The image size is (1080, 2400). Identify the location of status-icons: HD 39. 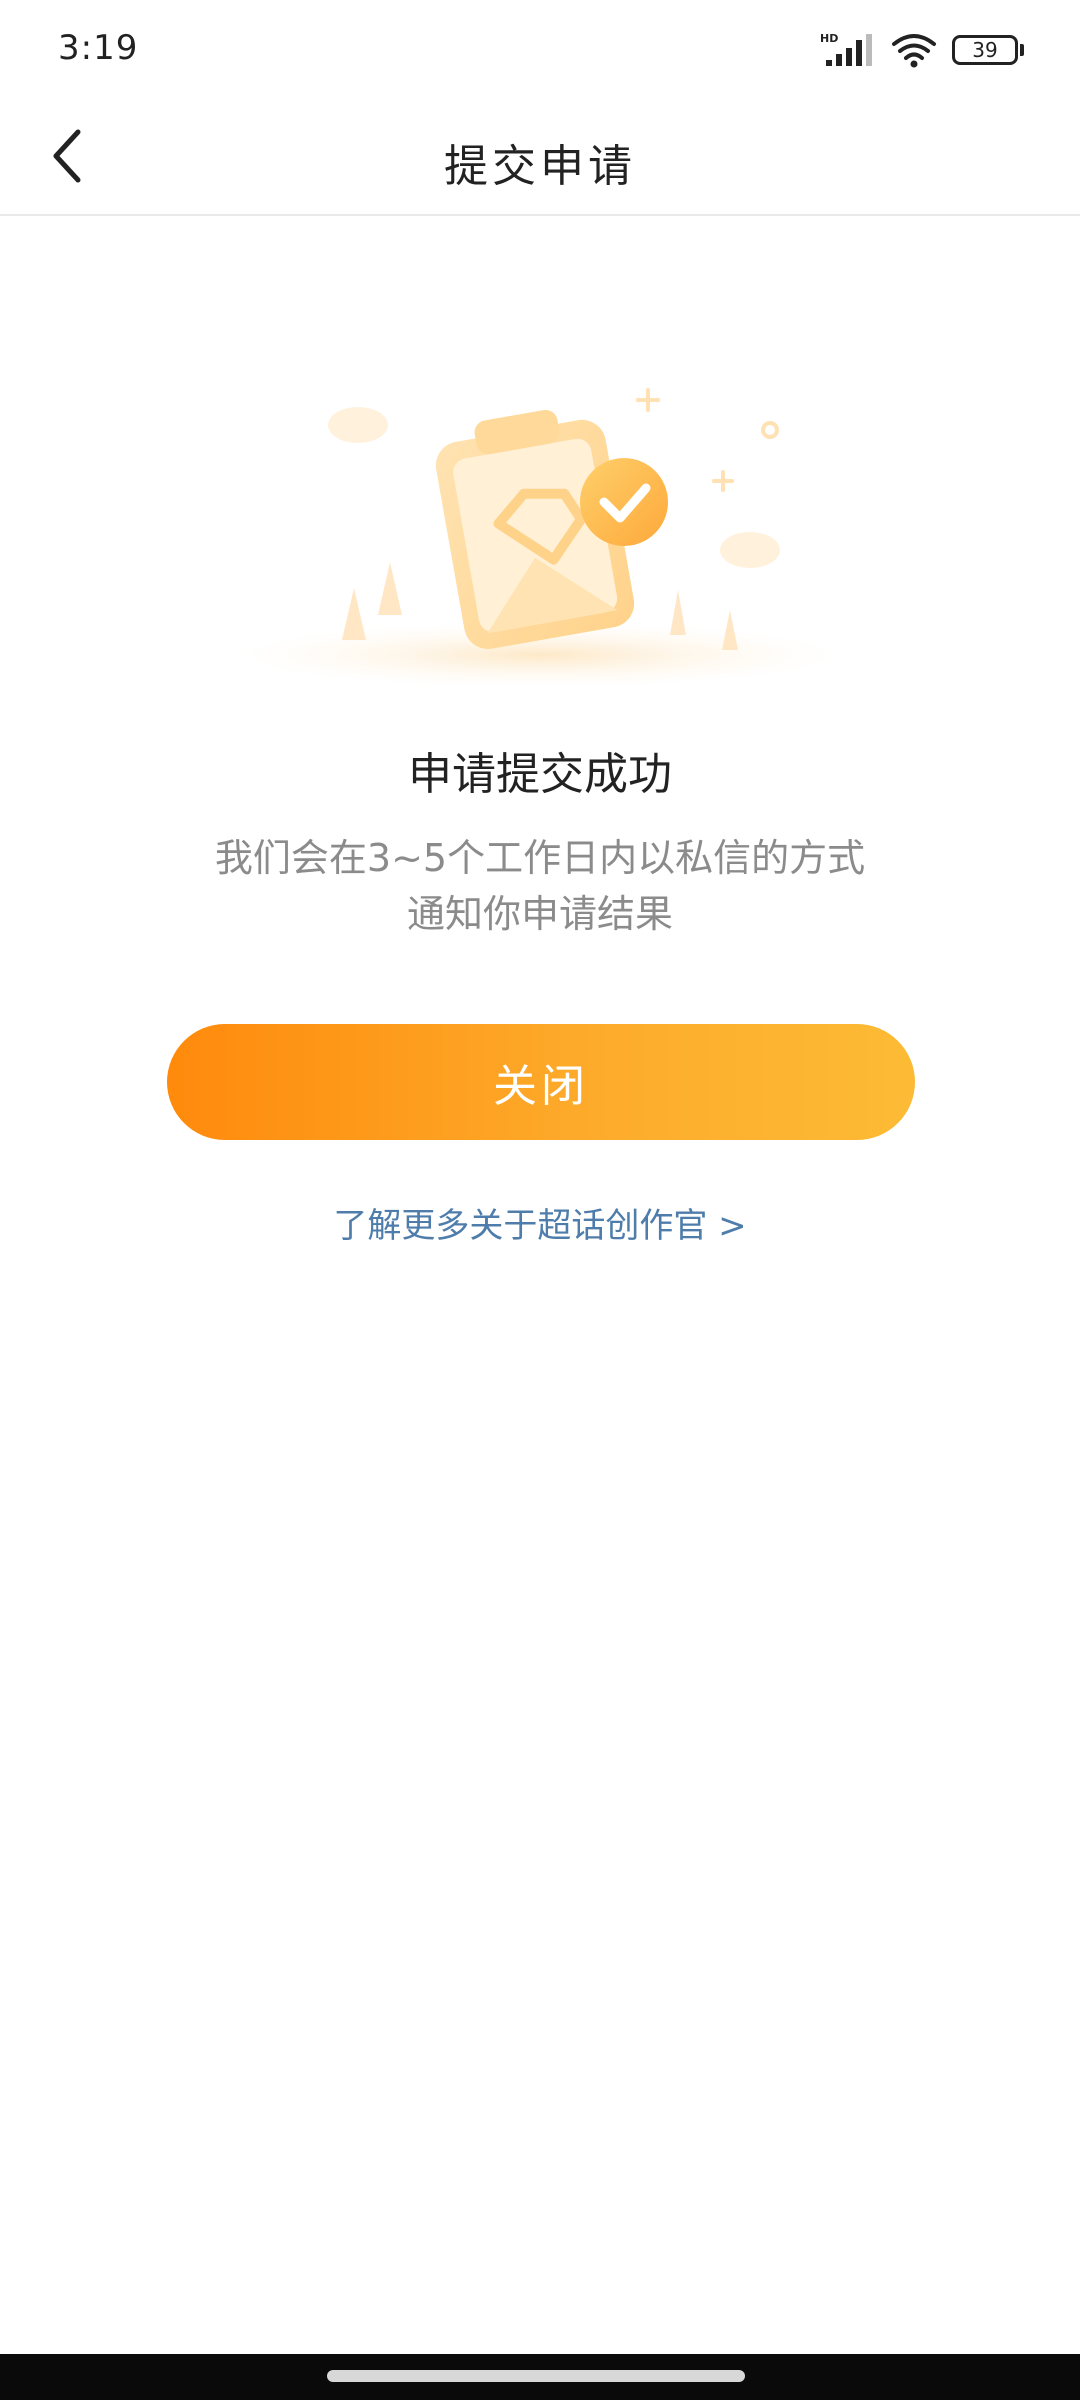
(922, 50).